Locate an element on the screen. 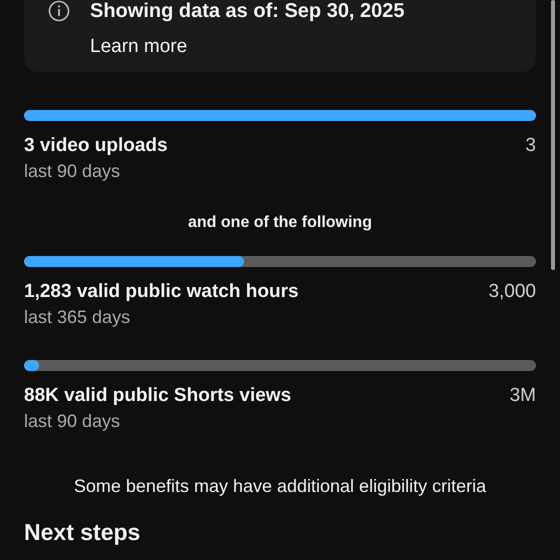 This screenshot has width=560, height=560. metric-title: 3 video uploads is located at coordinates (96, 146).